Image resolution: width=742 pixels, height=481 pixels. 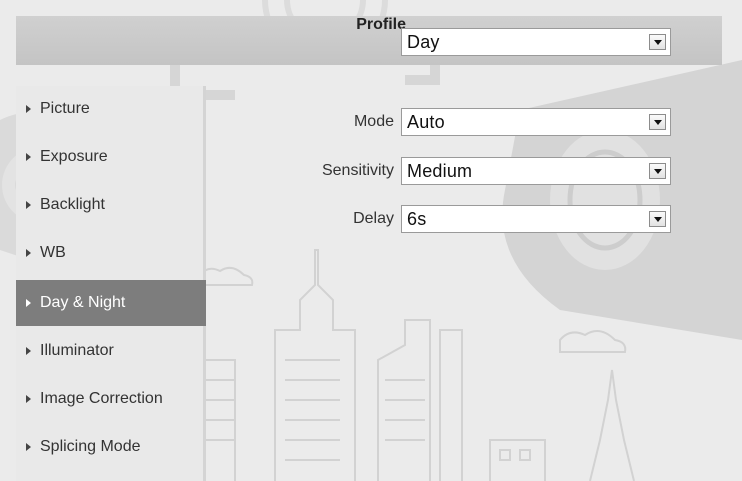 I want to click on sidebar-item-splicing-mode: Splicing Mode, so click(x=111, y=447).